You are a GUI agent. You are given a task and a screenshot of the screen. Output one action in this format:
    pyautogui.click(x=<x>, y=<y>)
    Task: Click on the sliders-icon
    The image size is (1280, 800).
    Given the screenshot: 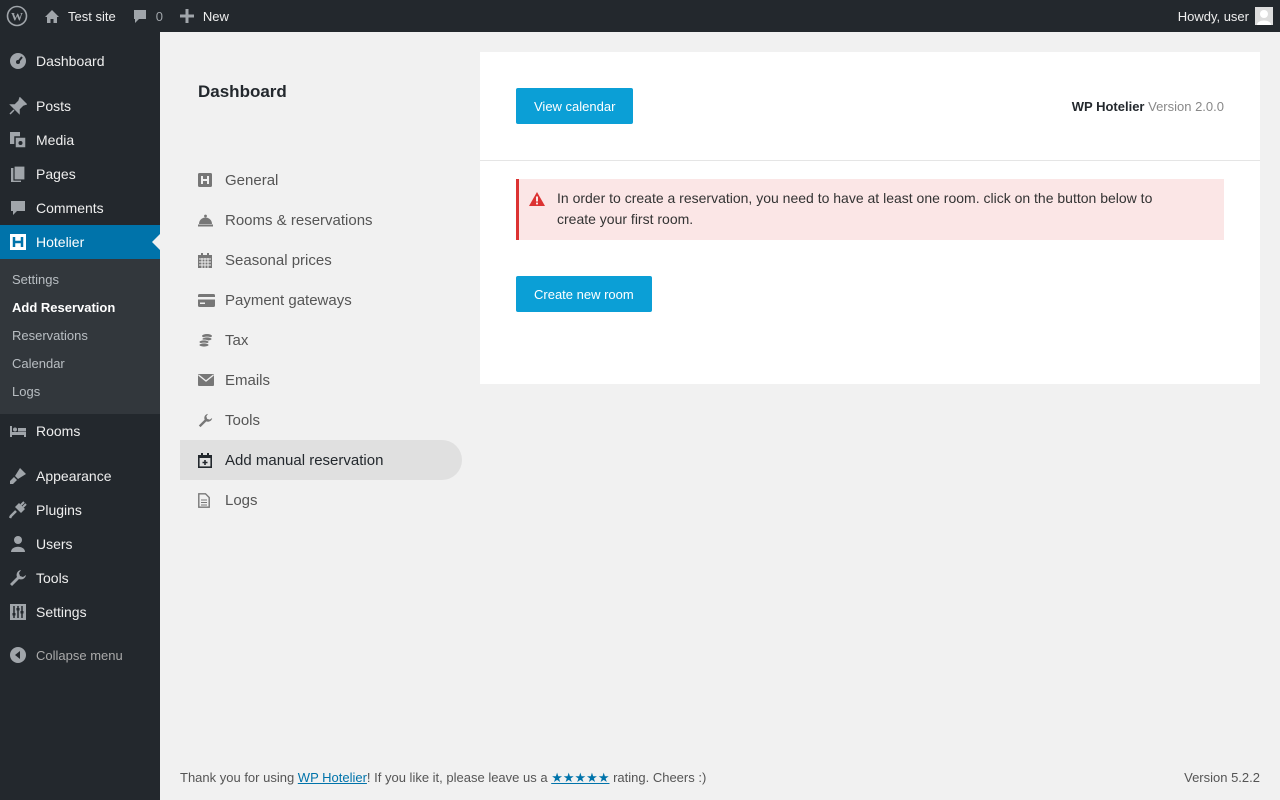 What is the action you would take?
    pyautogui.click(x=18, y=612)
    